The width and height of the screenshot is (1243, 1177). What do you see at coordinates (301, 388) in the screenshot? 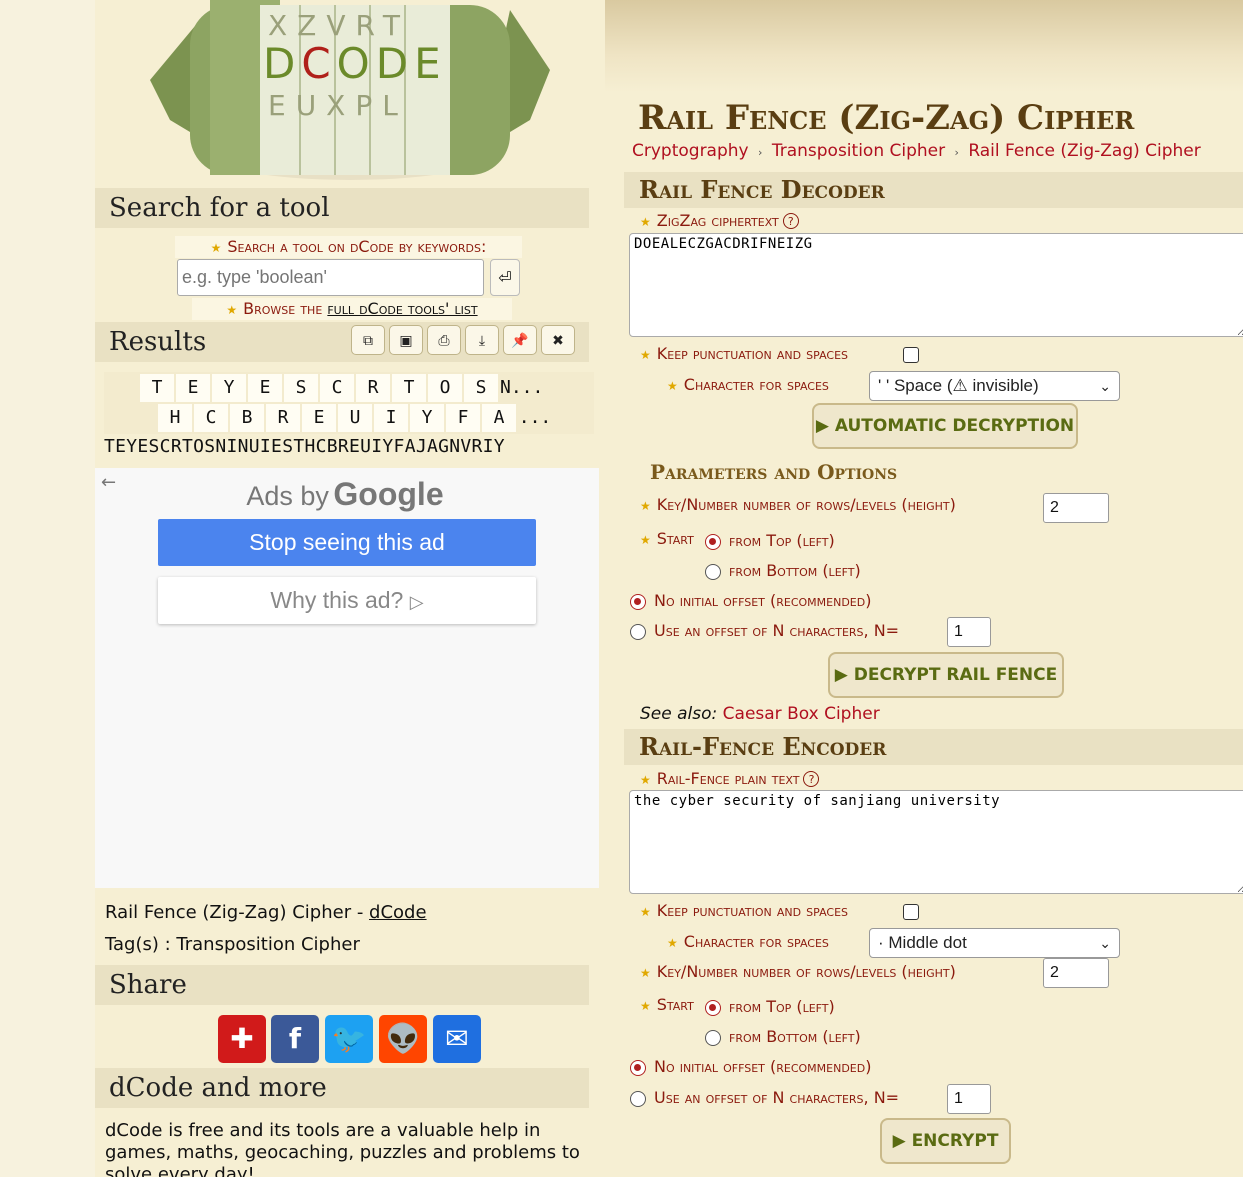
I see `rail-cell: S` at bounding box center [301, 388].